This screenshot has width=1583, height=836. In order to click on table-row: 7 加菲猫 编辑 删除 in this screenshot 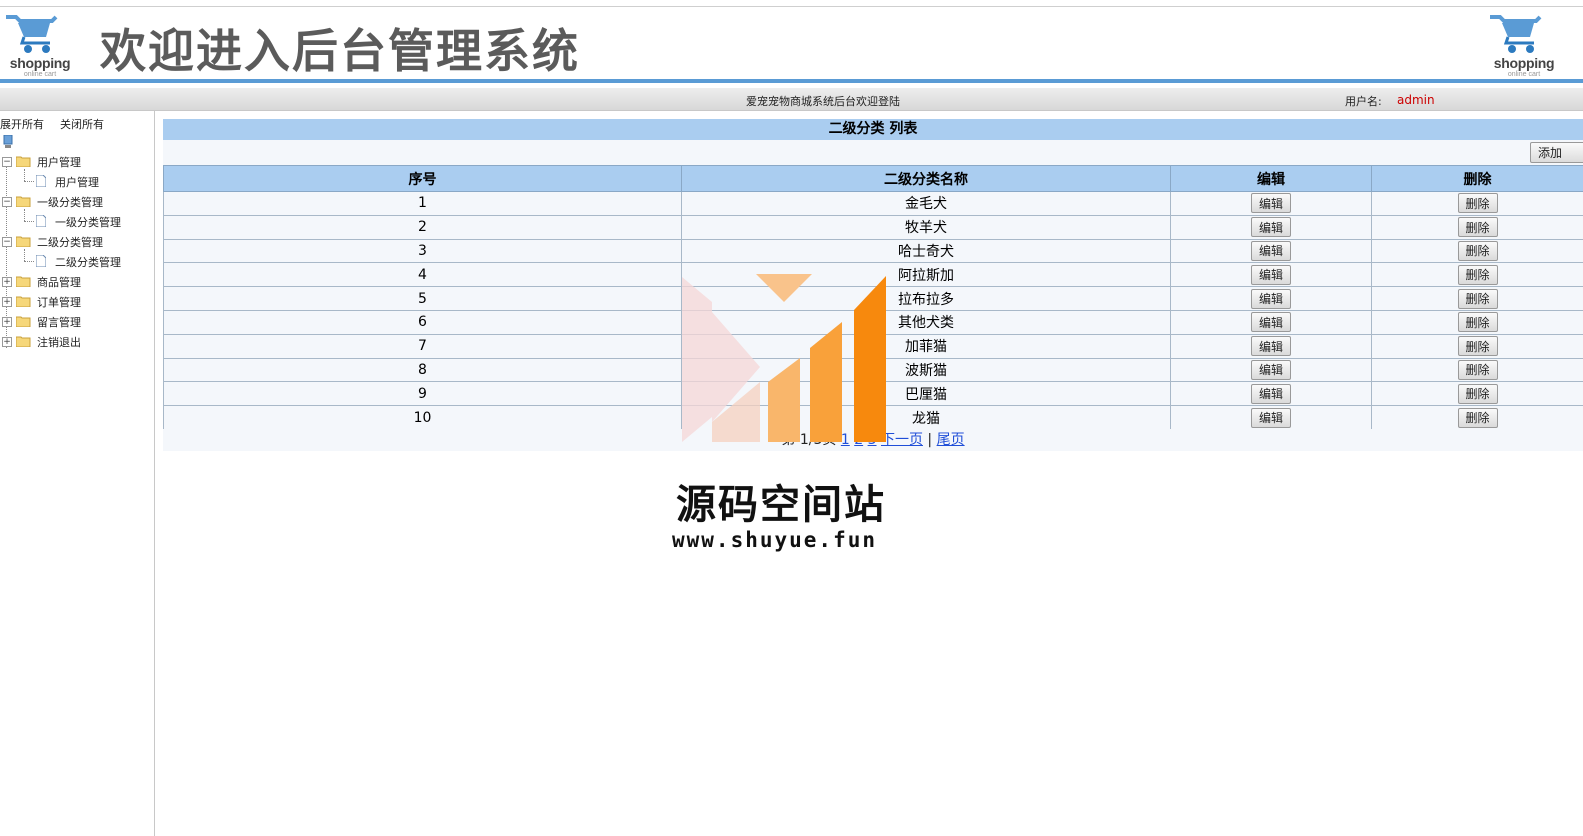, I will do `click(873, 346)`.